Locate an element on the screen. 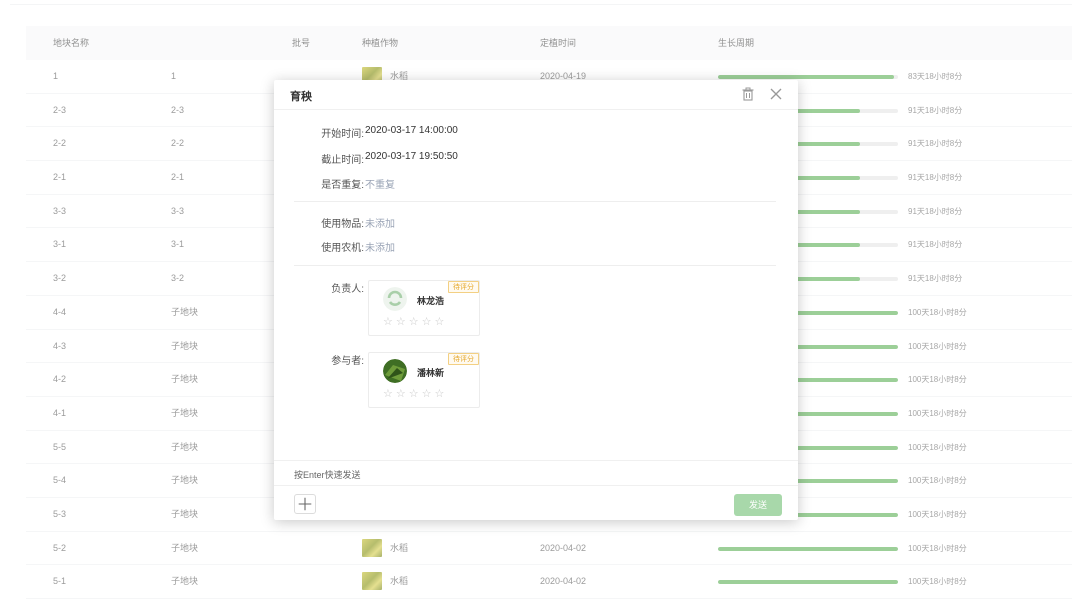  plus-icon is located at coordinates (305, 504).